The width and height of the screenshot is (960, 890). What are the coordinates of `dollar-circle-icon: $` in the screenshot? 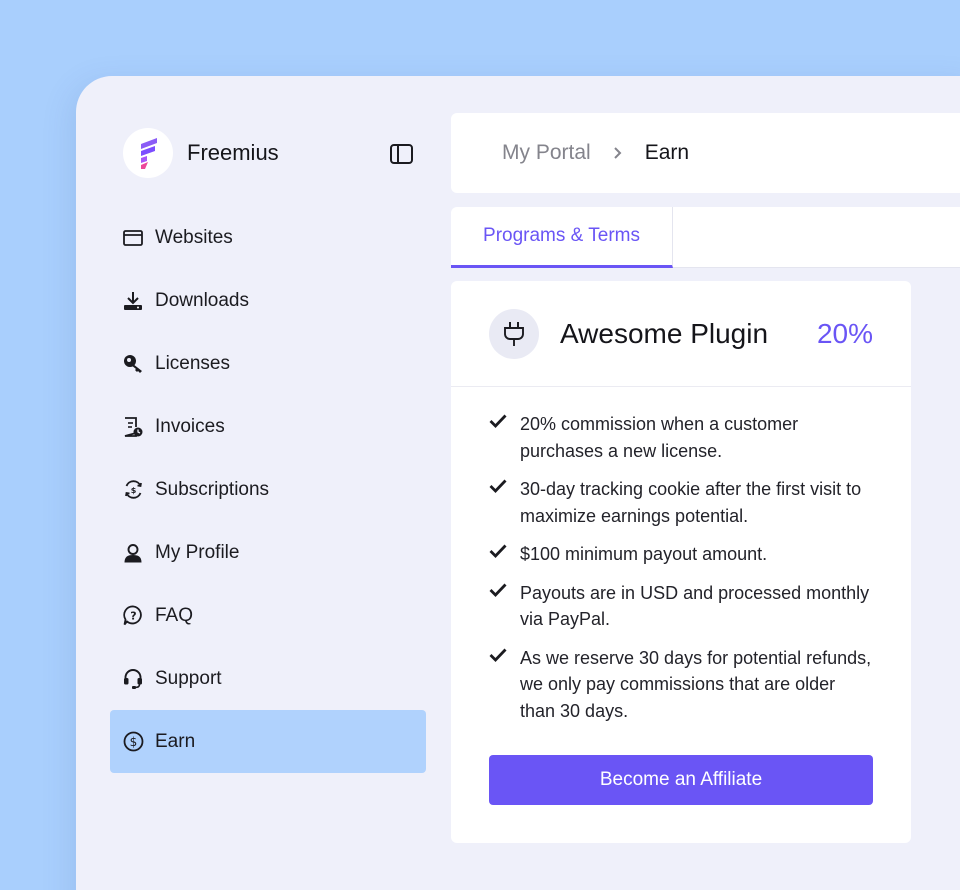 It's located at (133, 742).